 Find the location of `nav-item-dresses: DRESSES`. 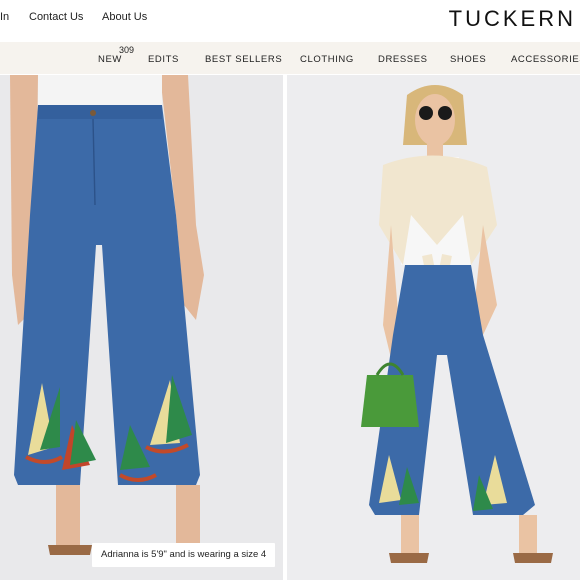

nav-item-dresses: DRESSES is located at coordinates (403, 59).